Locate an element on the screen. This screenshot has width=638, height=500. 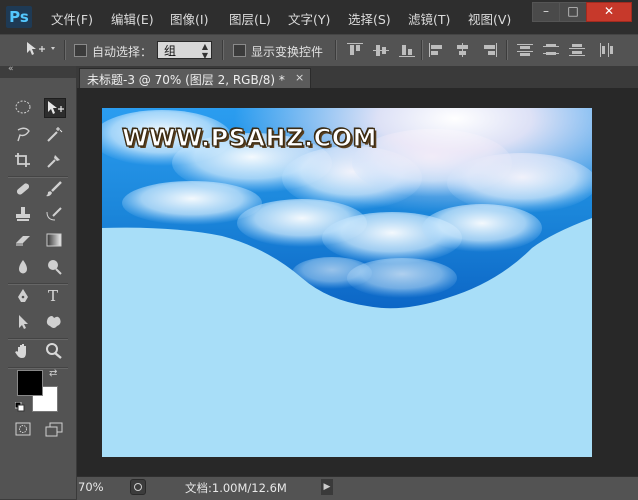
move-icon is located at coordinates (55, 108).